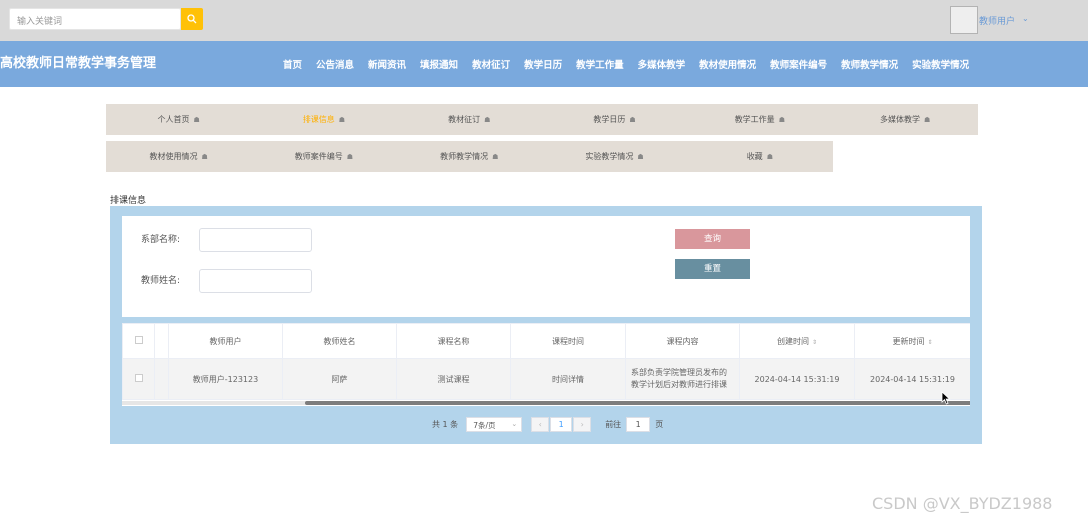 This screenshot has width=1088, height=521. Describe the element at coordinates (561, 424) in the screenshot. I see `page-number-button: 1` at that location.